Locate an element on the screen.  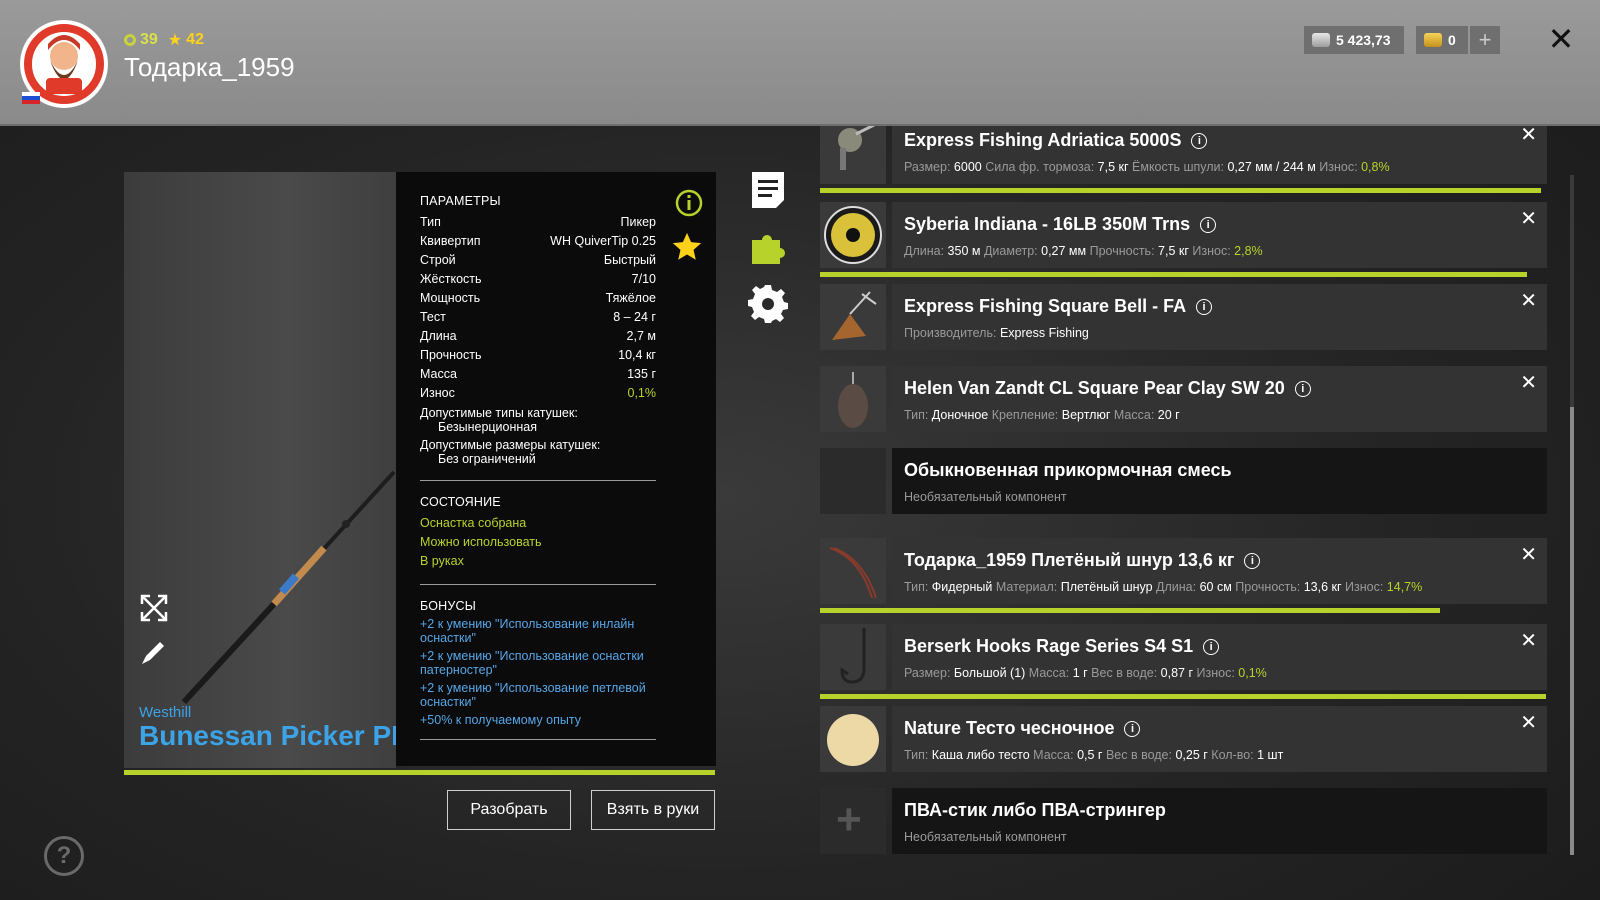
scrollbar-thumb is located at coordinates (1572, 631).